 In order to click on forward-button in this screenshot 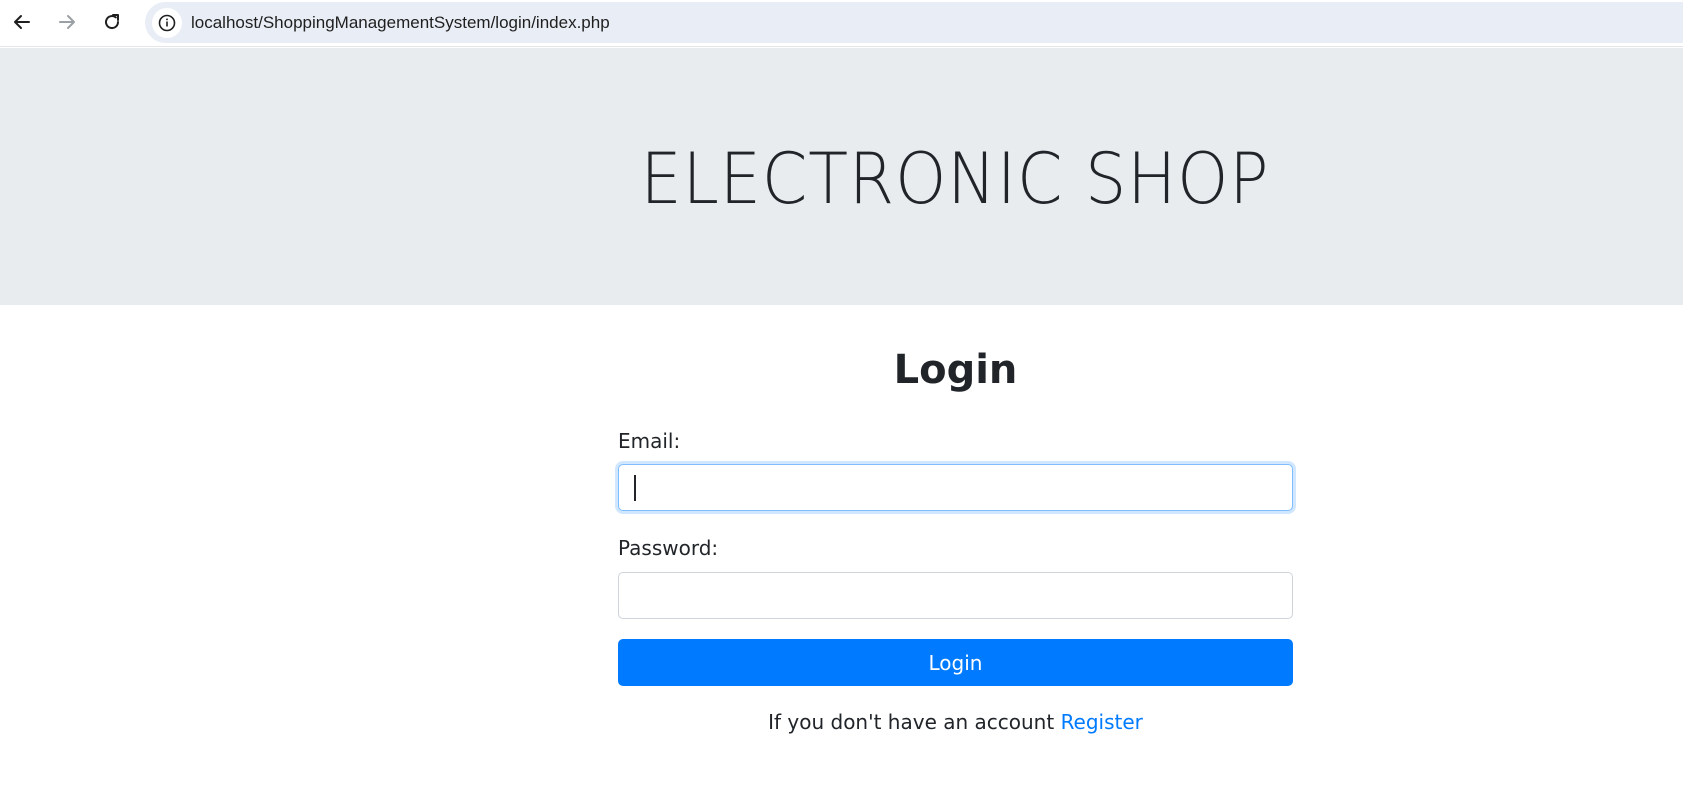, I will do `click(67, 22)`.